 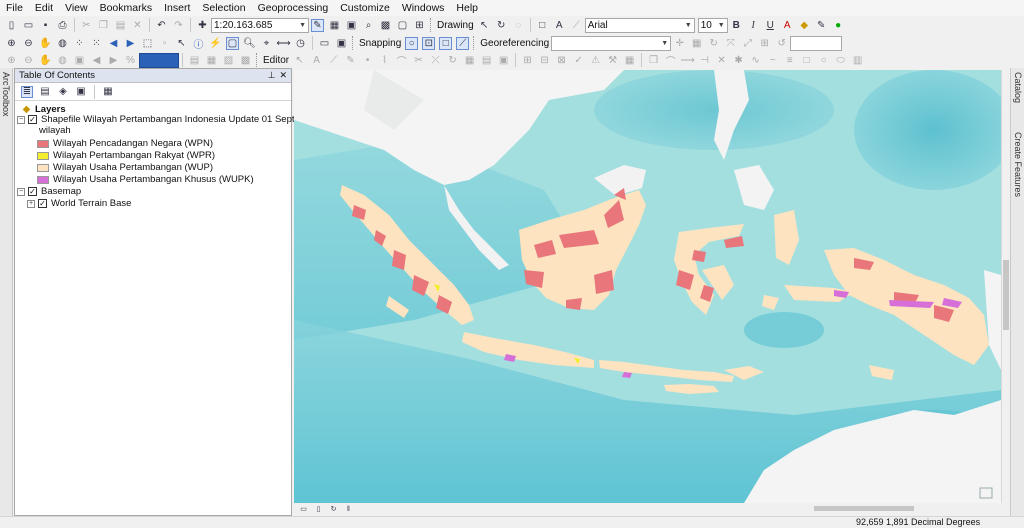 What do you see at coordinates (28, 60) in the screenshot?
I see `layout-zoom-out-icon: ⊖` at bounding box center [28, 60].